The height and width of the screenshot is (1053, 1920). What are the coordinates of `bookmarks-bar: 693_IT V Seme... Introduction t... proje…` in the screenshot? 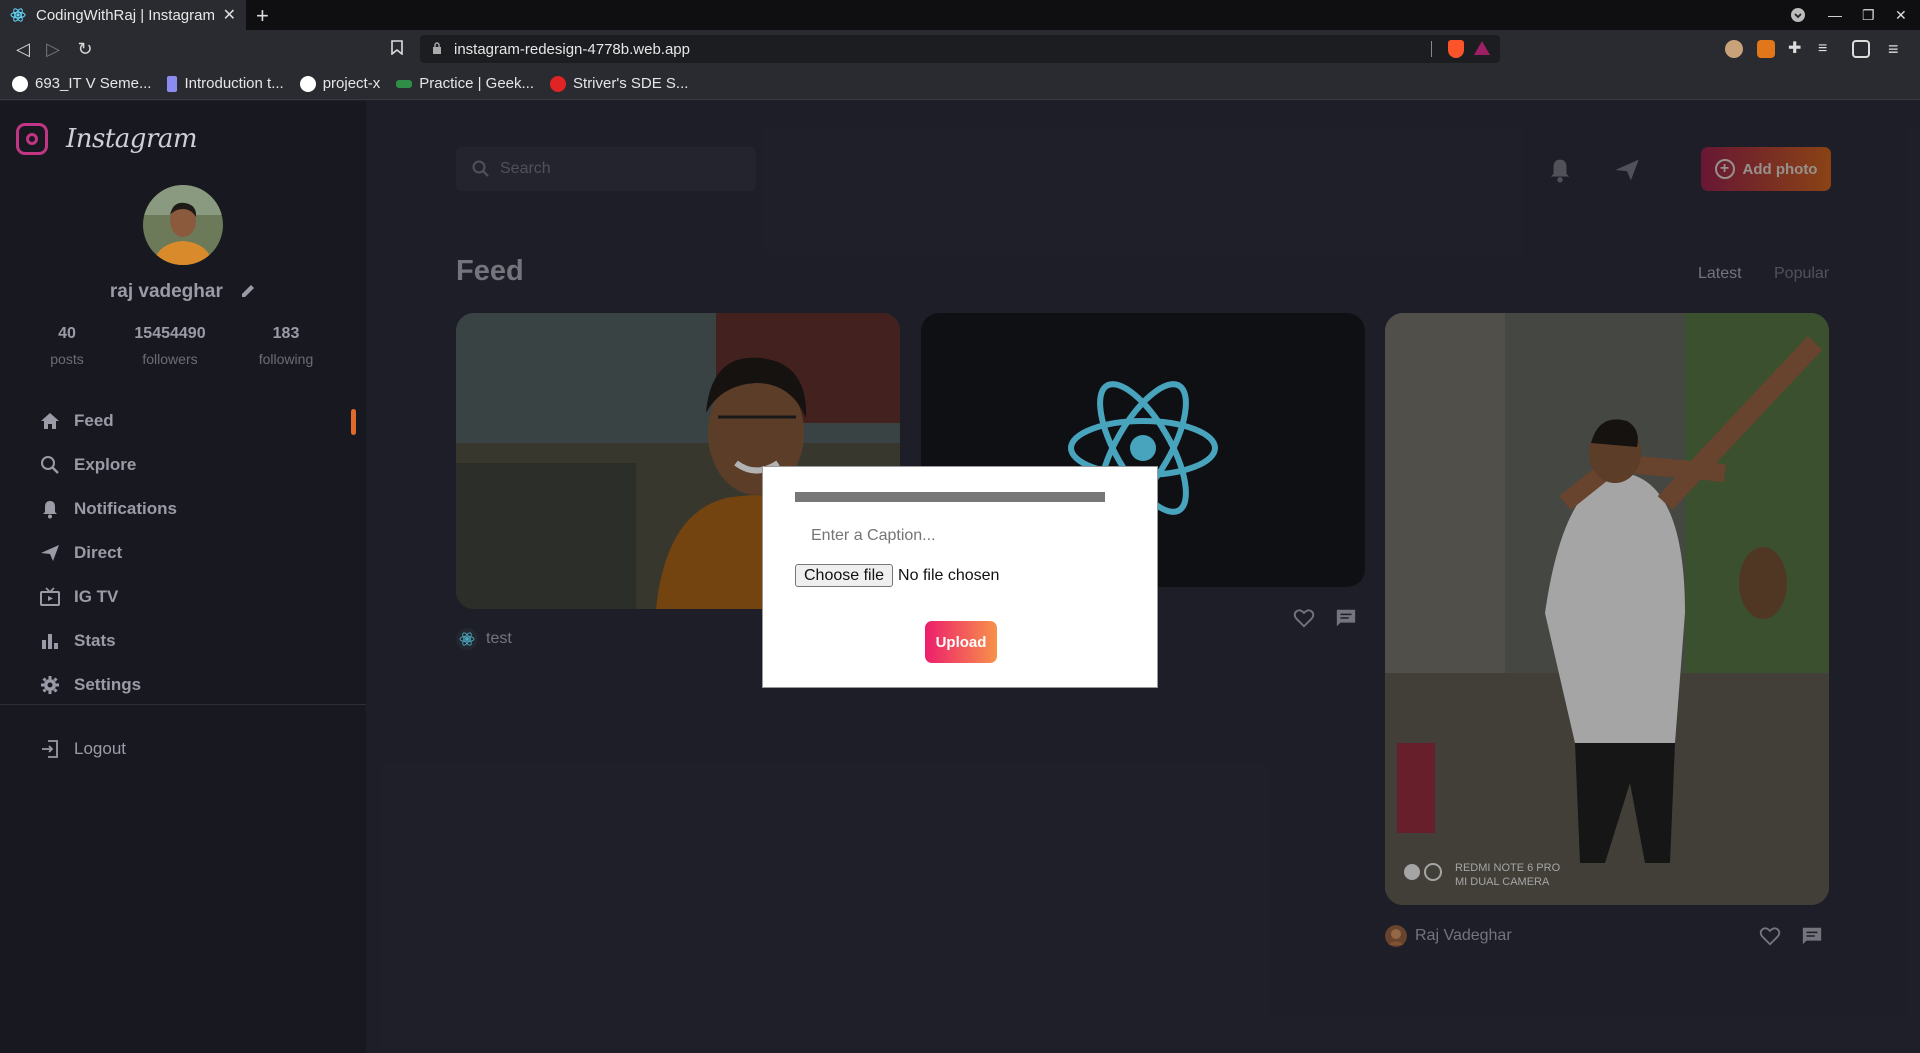 It's located at (960, 84).